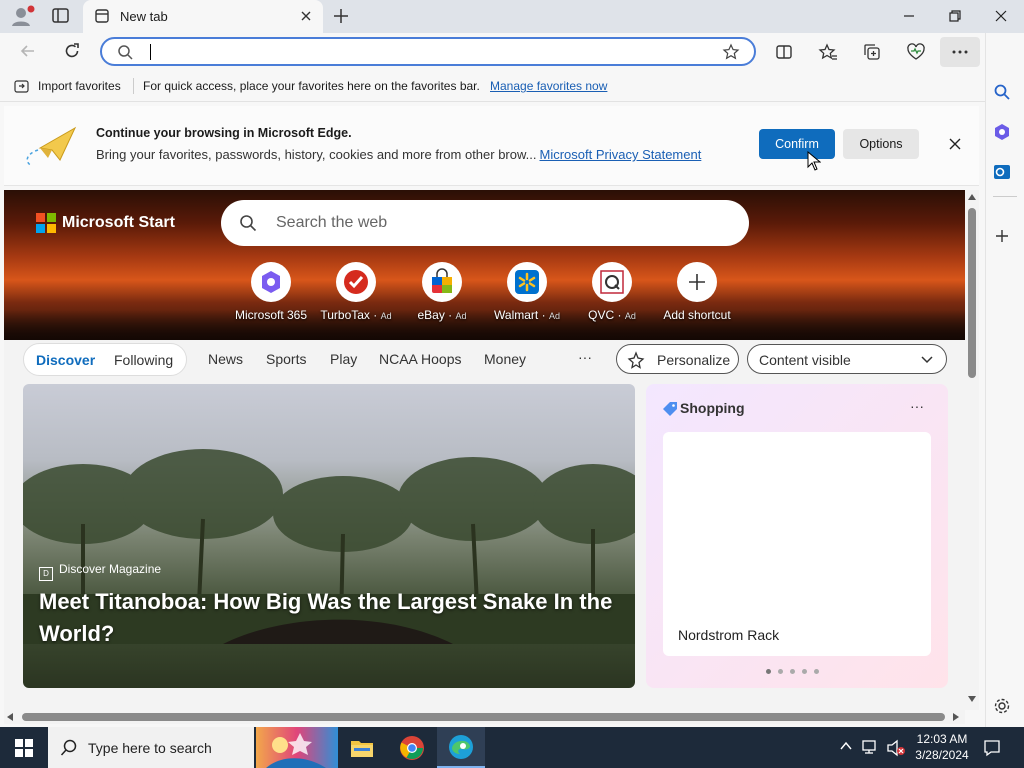 The image size is (1024, 768). Describe the element at coordinates (797, 144) in the screenshot. I see `confirm-button: Confirm` at that location.